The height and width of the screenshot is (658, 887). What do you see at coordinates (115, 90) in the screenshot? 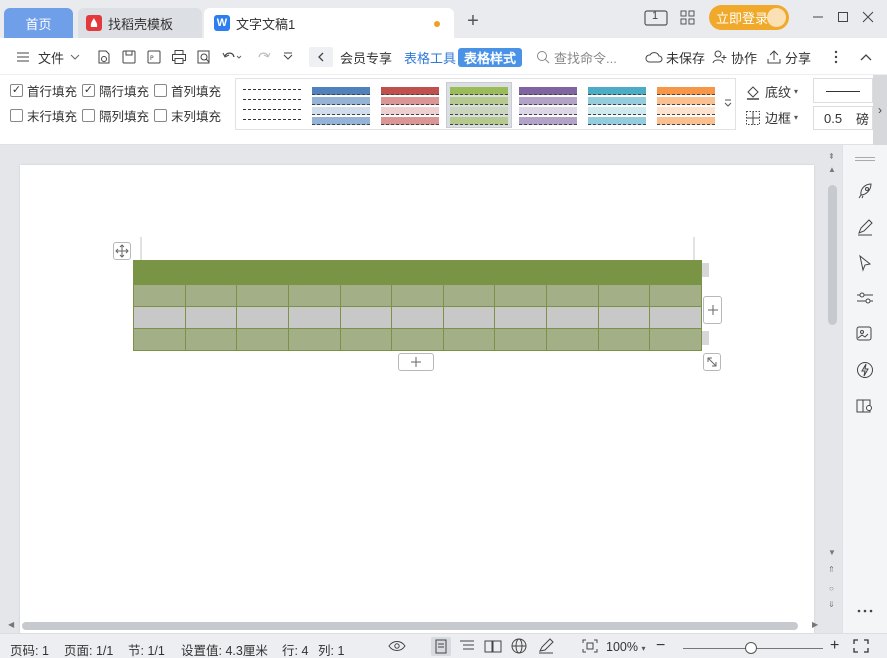
I see `checkbox-banded-rows: ✓ 隔行填充` at bounding box center [115, 90].